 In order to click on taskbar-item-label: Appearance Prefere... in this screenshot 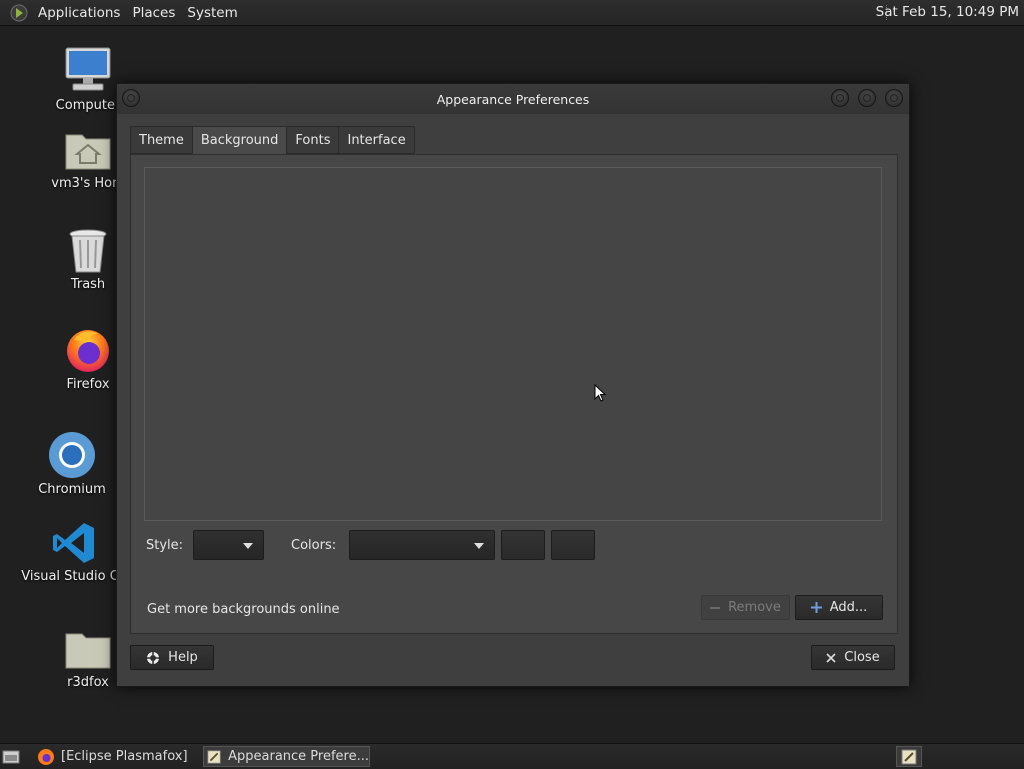, I will do `click(298, 756)`.